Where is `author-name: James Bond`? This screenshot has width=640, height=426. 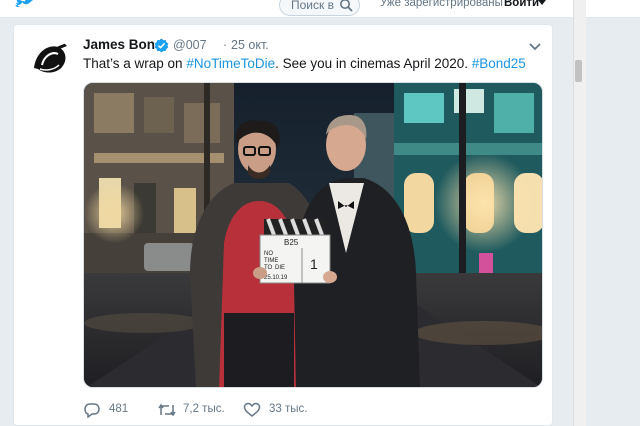 author-name: James Bond is located at coordinates (123, 44).